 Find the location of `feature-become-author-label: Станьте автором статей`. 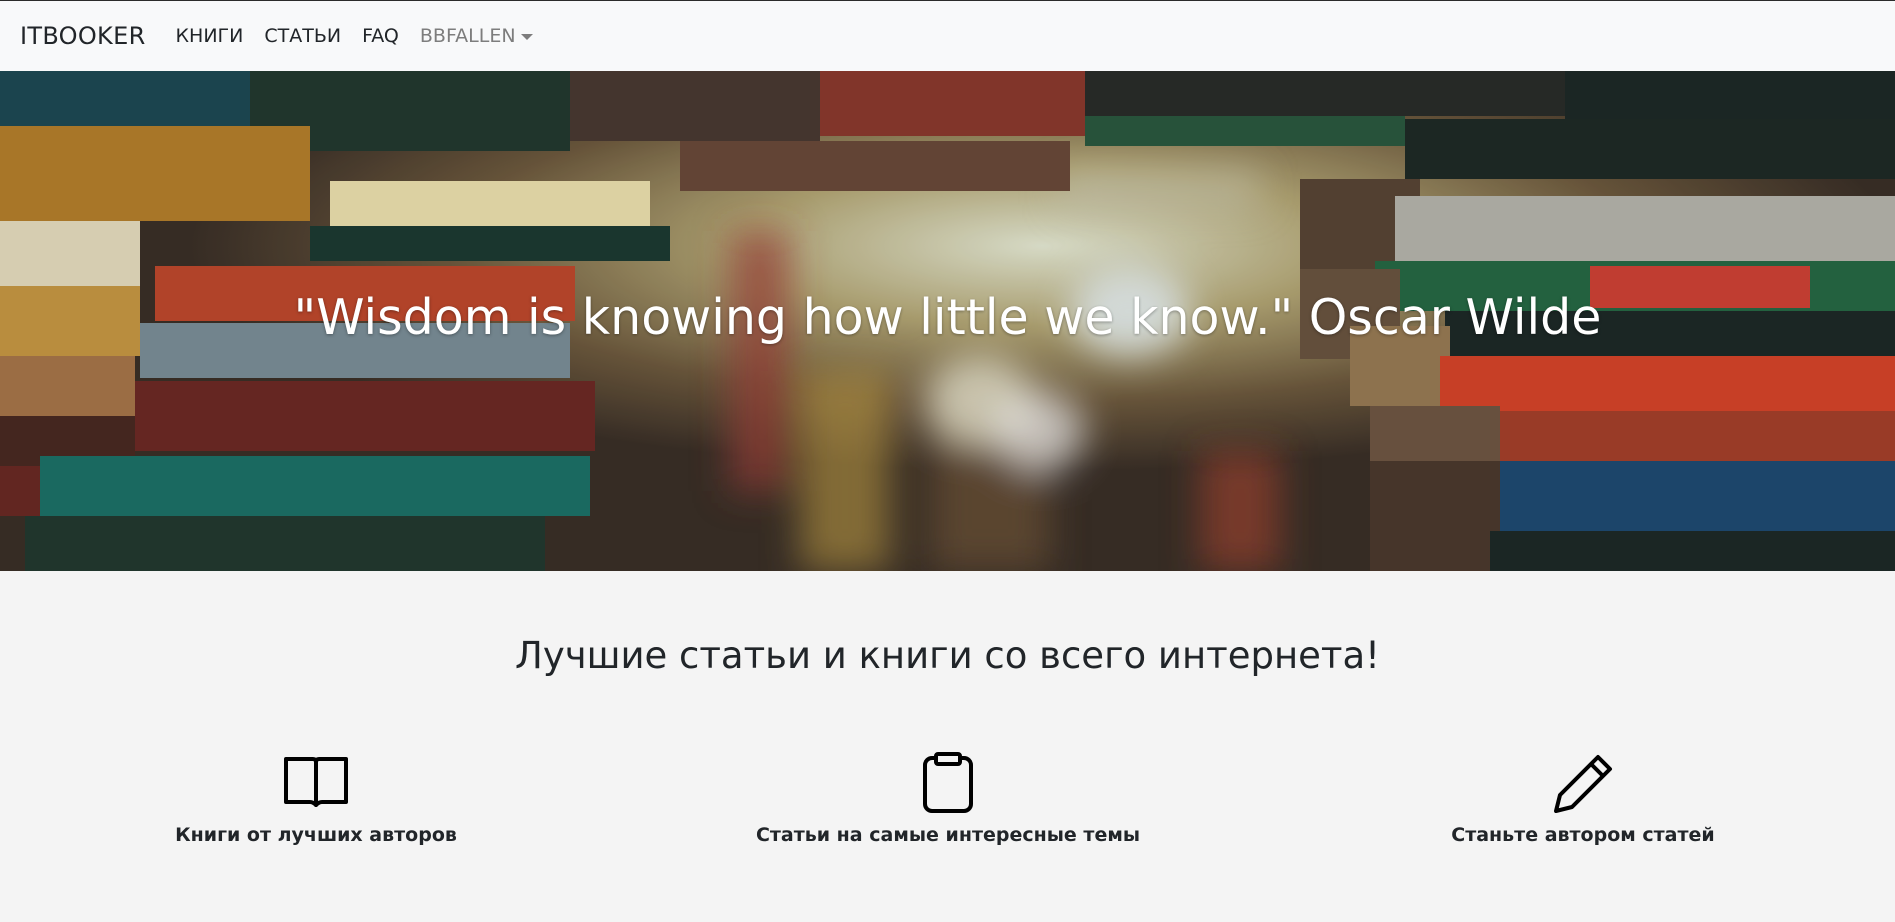

feature-become-author-label: Станьте автором статей is located at coordinates (1583, 835).